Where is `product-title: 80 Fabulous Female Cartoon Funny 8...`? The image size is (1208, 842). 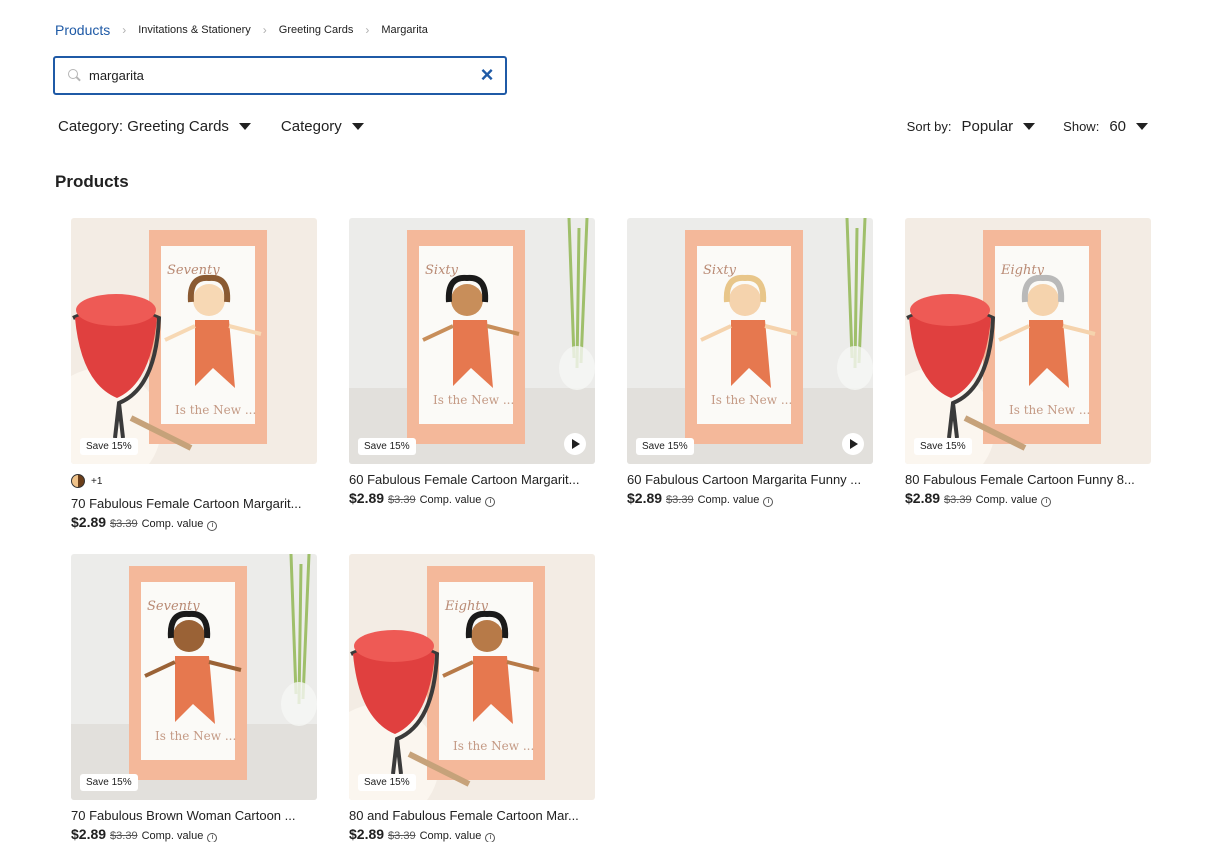
product-title: 80 Fabulous Female Cartoon Funny 8... is located at coordinates (1028, 479).